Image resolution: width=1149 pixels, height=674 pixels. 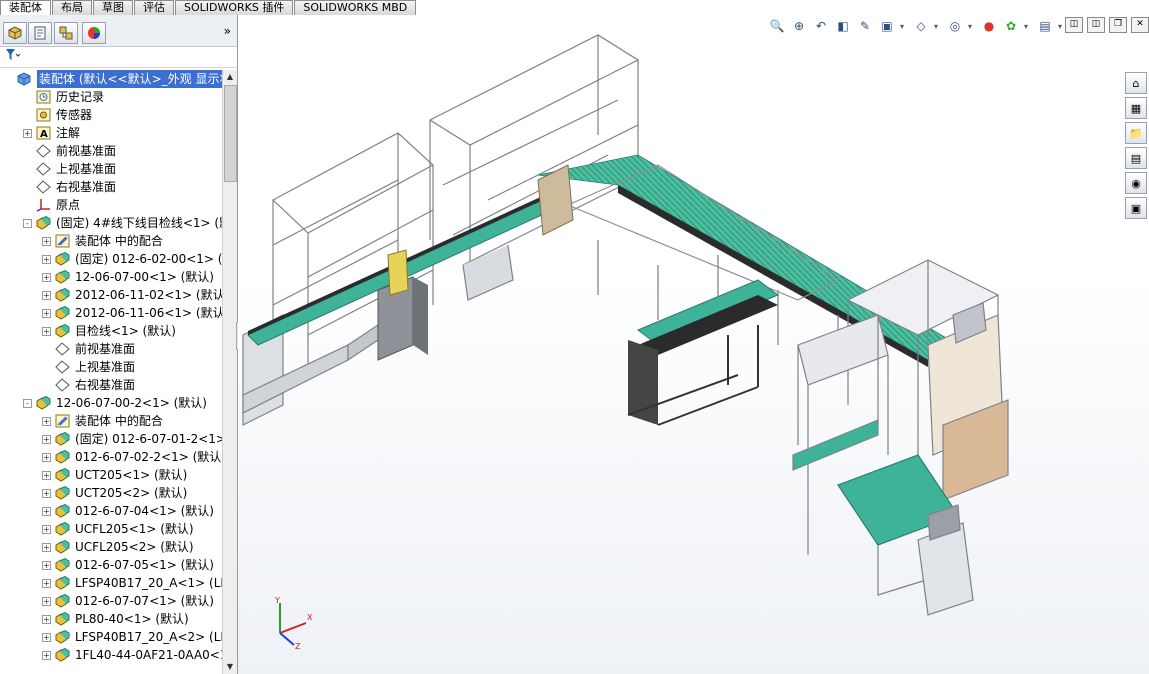 I want to click on collapse-panel-icon: », so click(x=227, y=31).